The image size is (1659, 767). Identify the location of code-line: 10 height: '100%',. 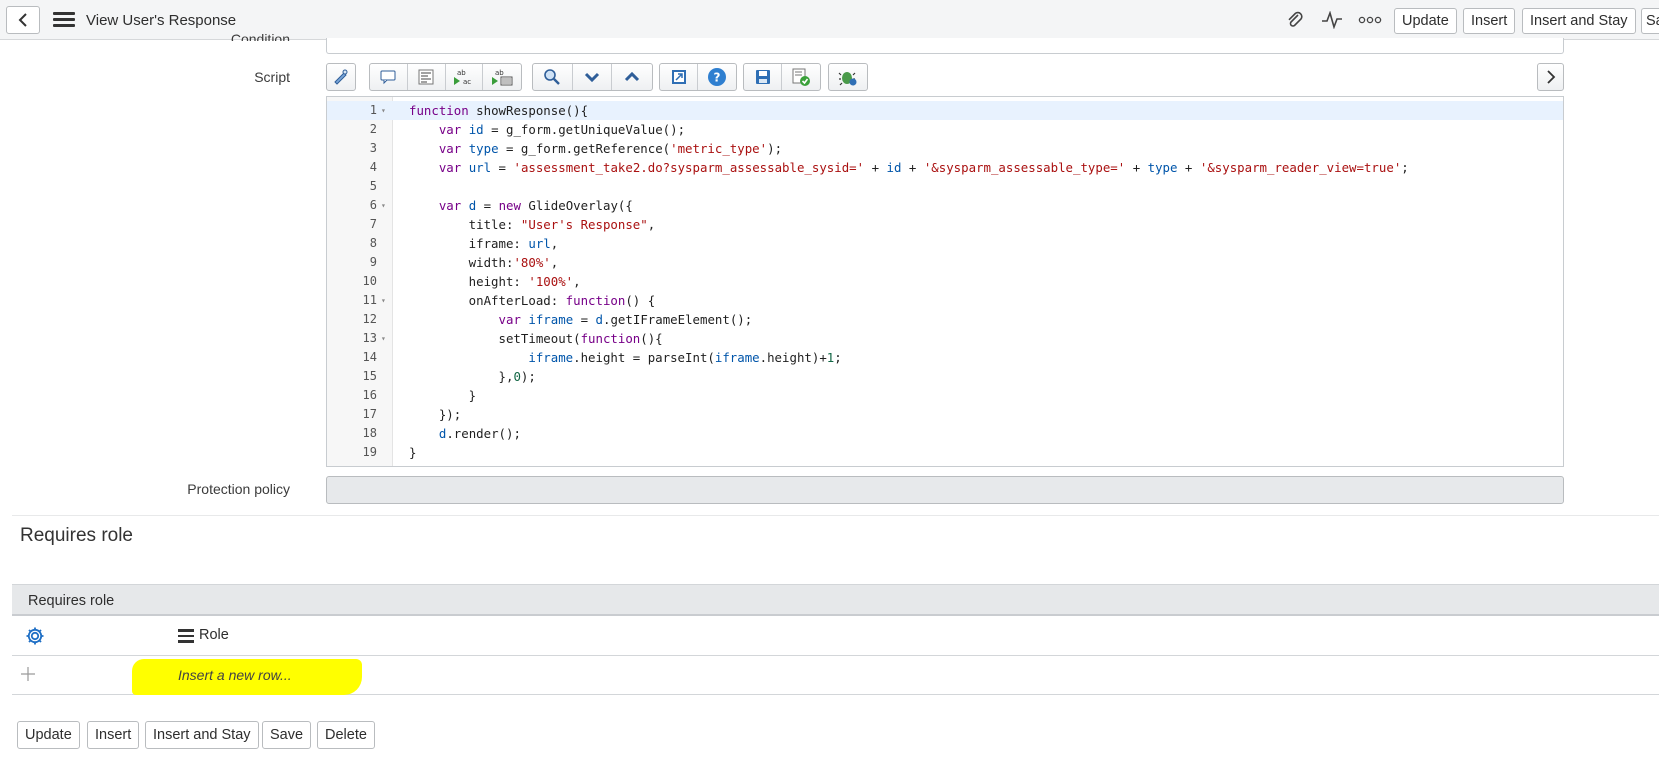
(945, 281).